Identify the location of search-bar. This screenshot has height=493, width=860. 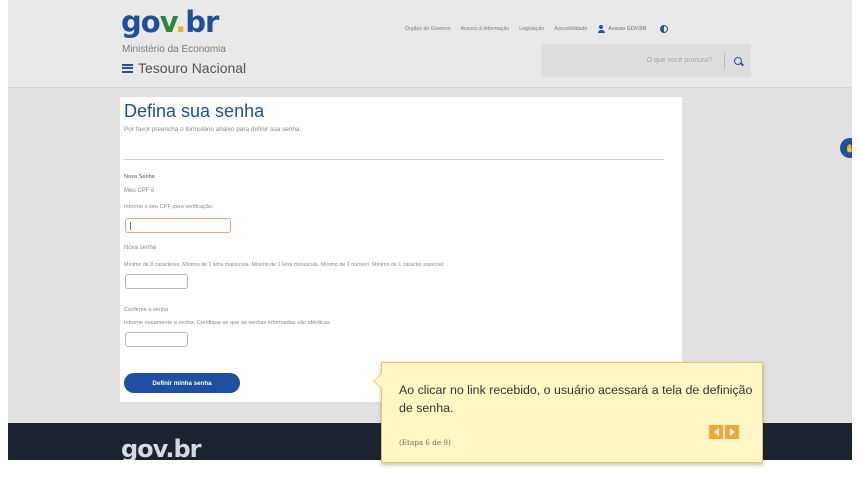
(646, 60).